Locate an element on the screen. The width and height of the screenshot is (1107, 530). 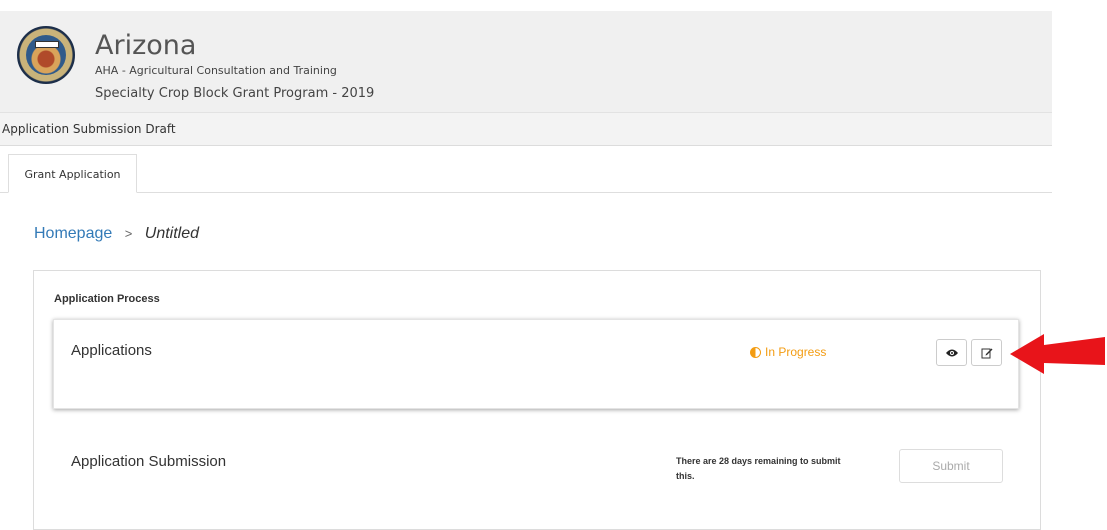
annotation-arrow-icon is located at coordinates (1057, 354).